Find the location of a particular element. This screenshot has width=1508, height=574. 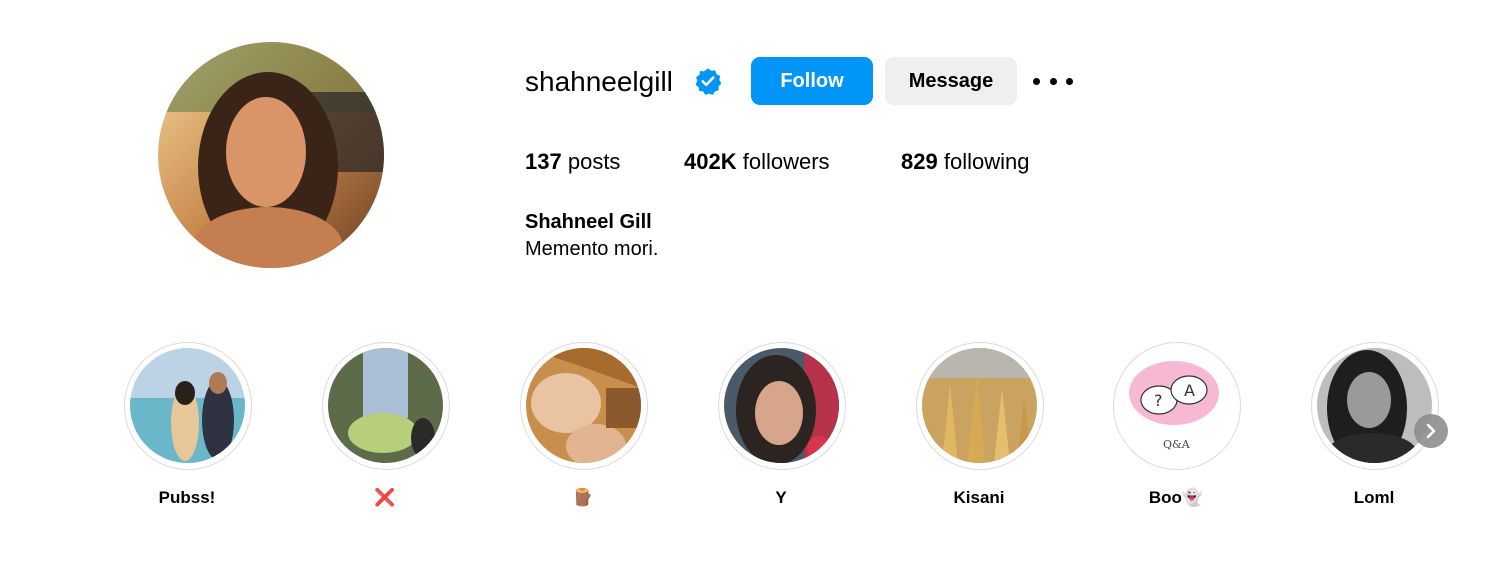

profile-bio: Memento mori. is located at coordinates (592, 249).